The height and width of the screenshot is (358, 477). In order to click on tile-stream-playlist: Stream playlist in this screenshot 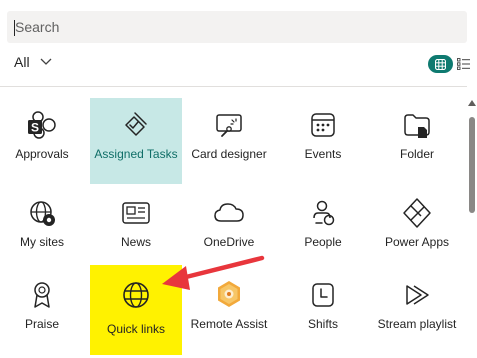, I will do `click(417, 311)`.